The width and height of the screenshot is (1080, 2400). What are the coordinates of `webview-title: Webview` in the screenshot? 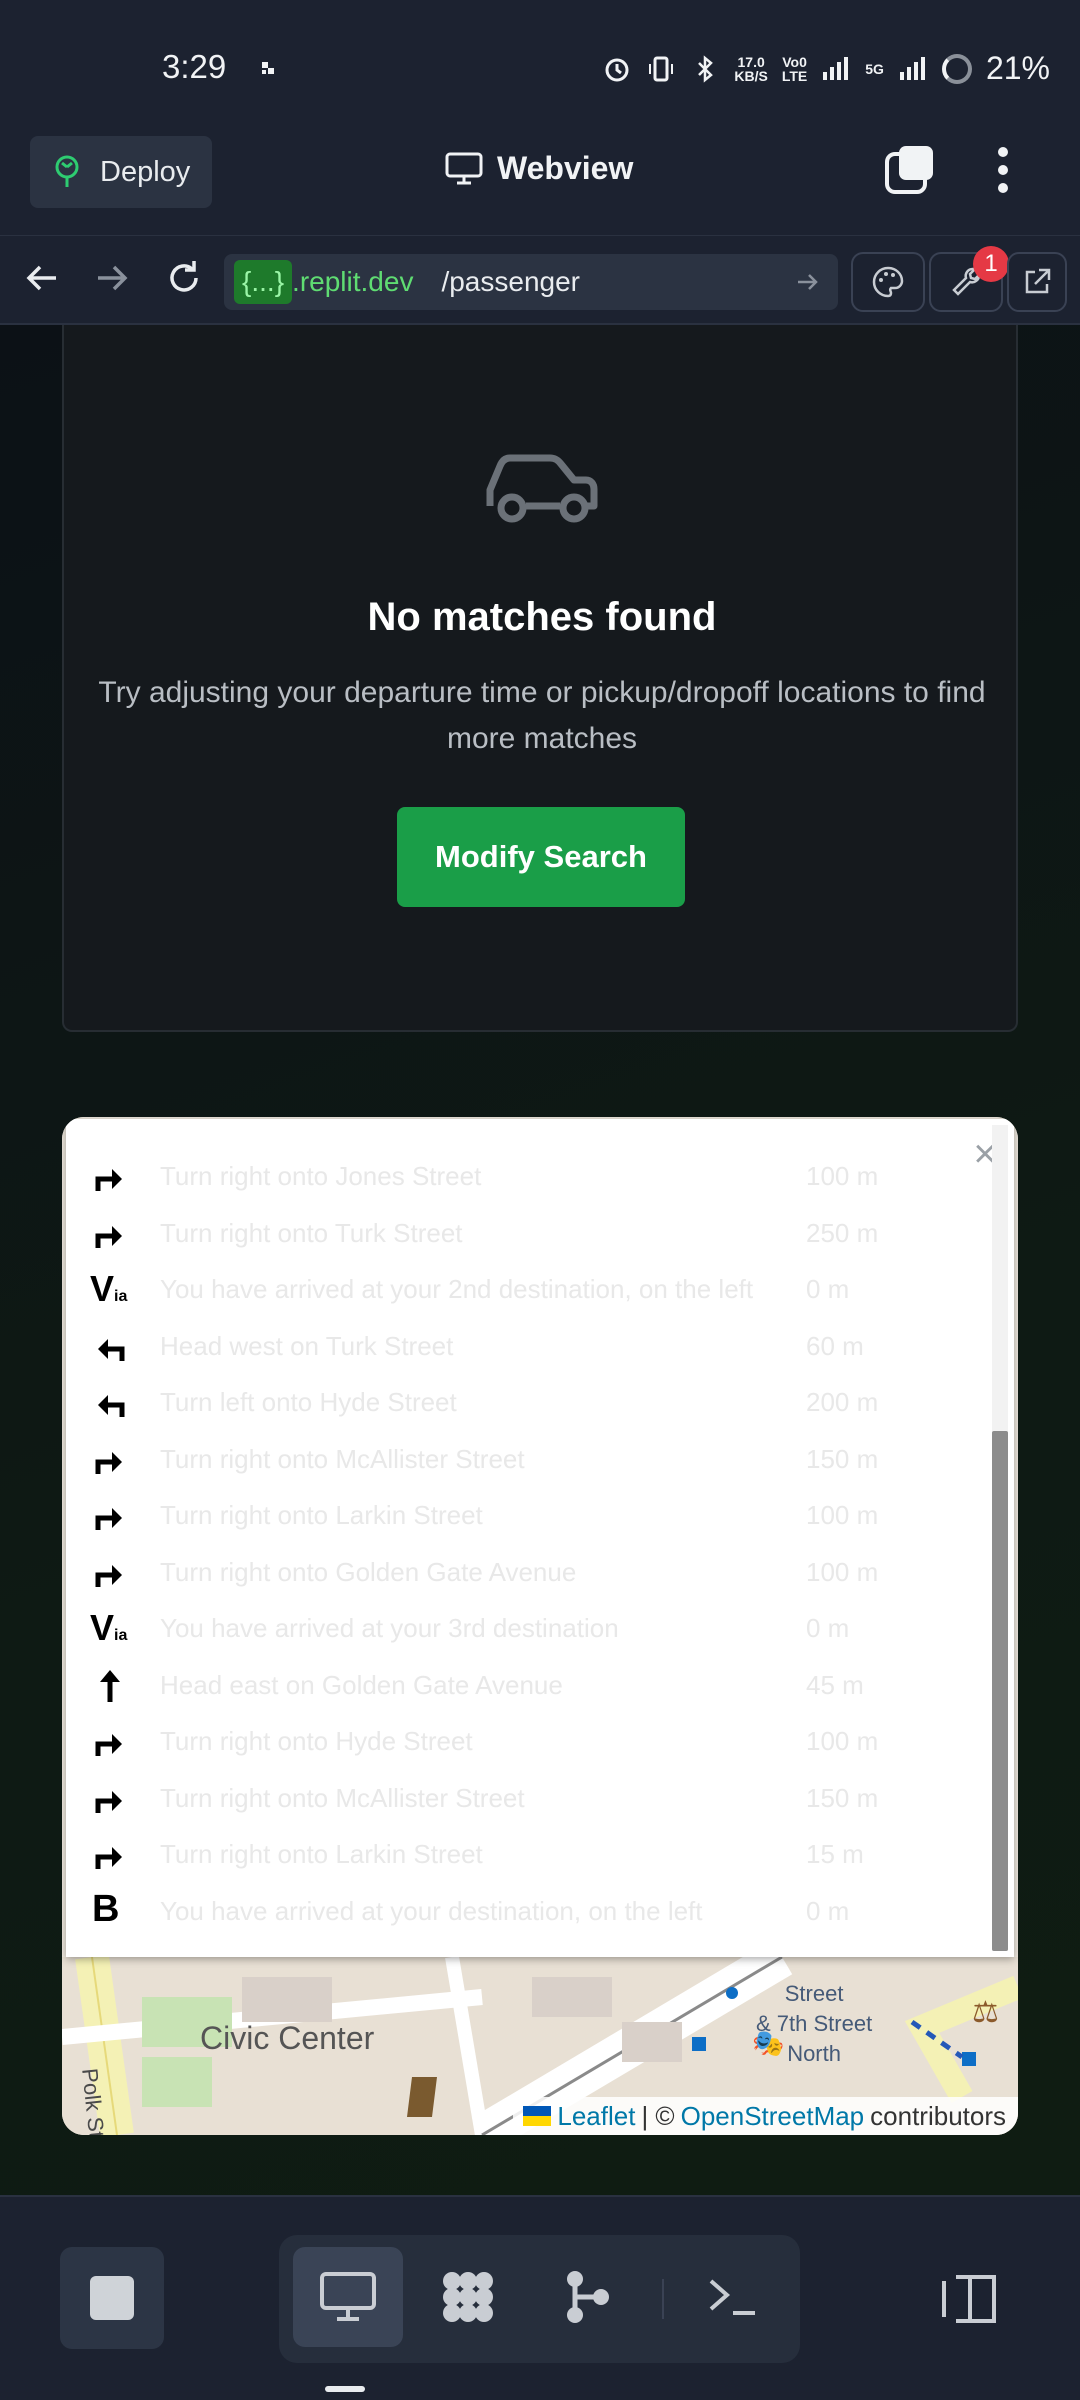 It's located at (539, 168).